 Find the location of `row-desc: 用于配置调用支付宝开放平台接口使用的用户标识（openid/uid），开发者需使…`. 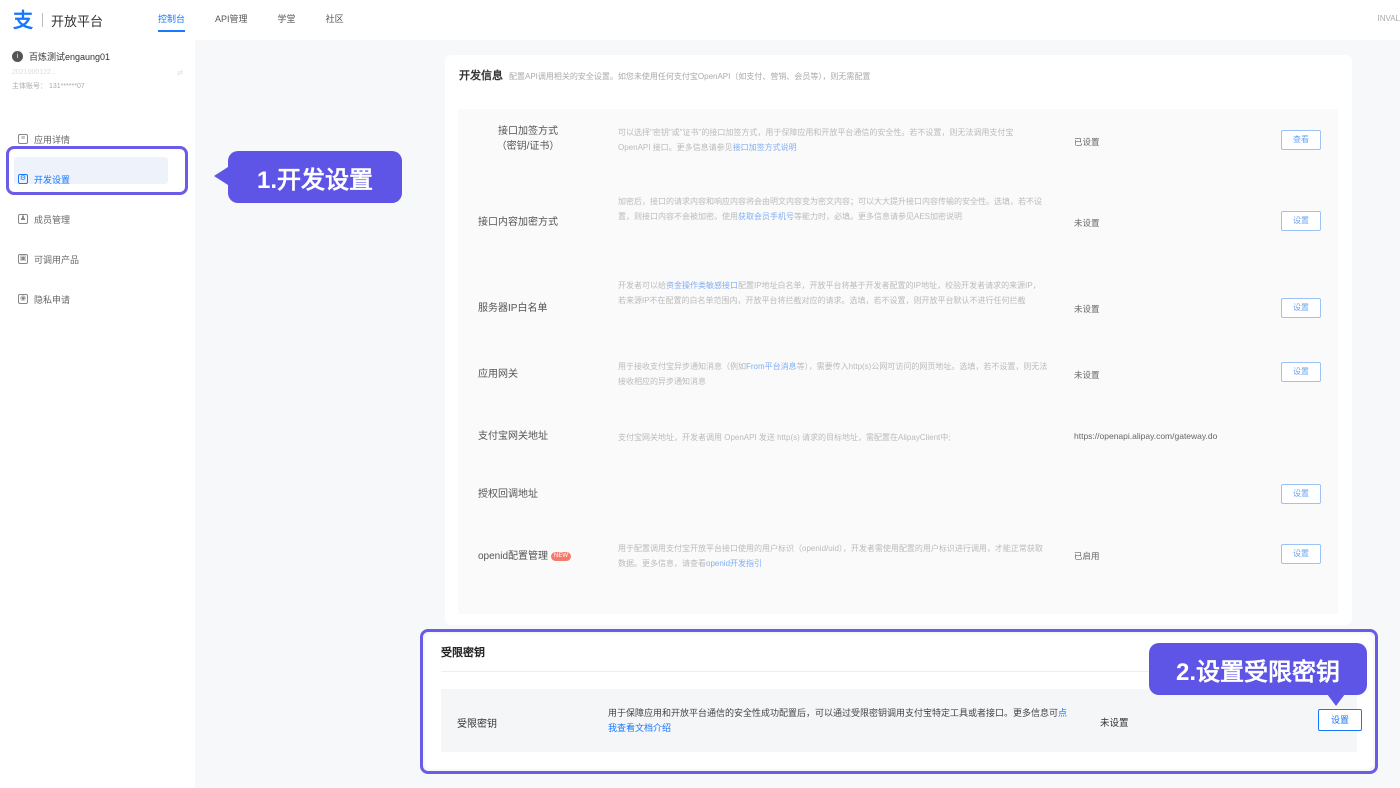

row-desc: 用于配置调用支付宝开放平台接口使用的用户标识（openid/uid），开发者需使… is located at coordinates (833, 556).